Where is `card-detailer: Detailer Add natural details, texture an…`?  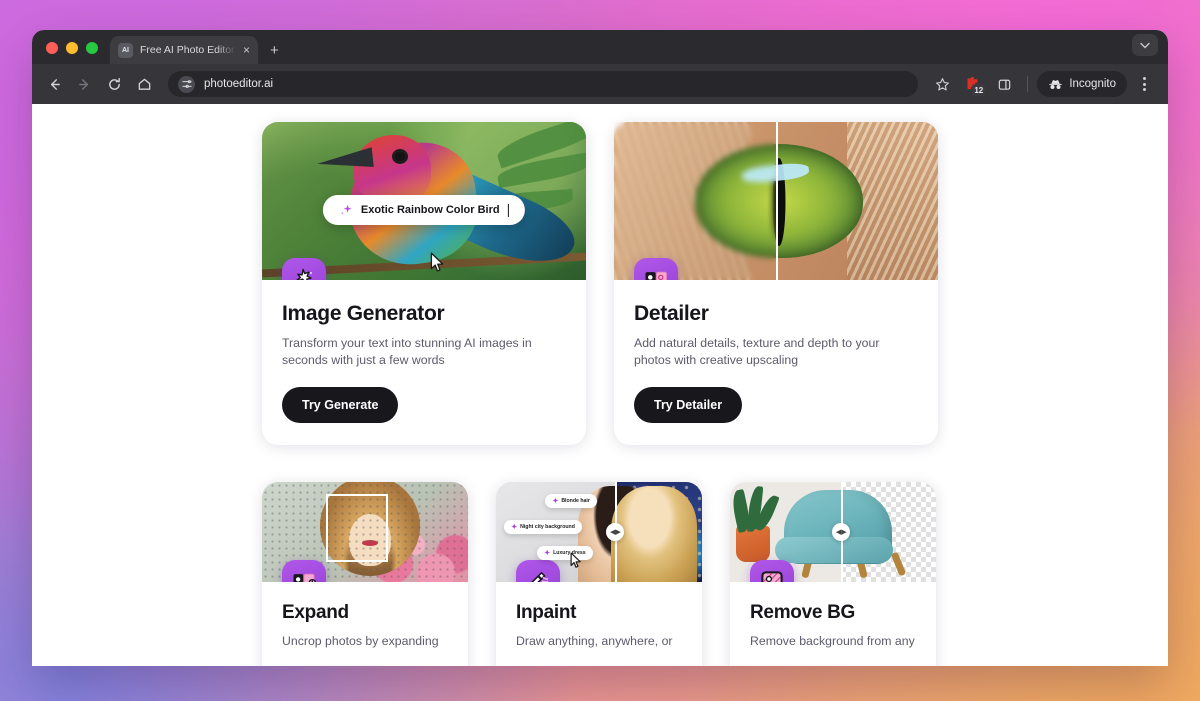
card-detailer: Detailer Add natural details, texture an… is located at coordinates (776, 283).